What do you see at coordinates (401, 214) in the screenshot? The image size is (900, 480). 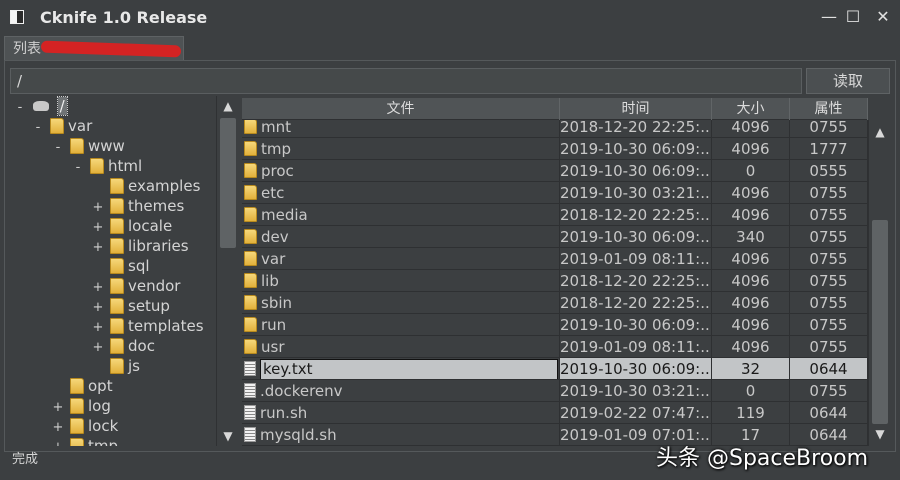 I see `cell-name: media` at bounding box center [401, 214].